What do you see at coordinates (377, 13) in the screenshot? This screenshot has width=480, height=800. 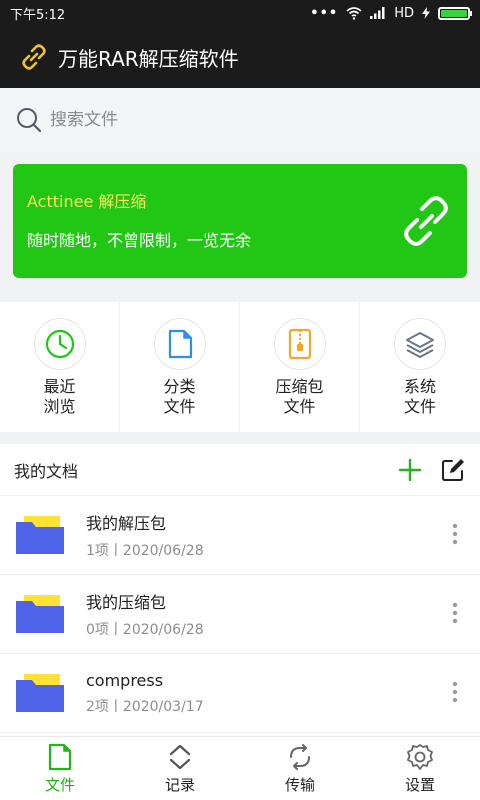 I see `signal-icon` at bounding box center [377, 13].